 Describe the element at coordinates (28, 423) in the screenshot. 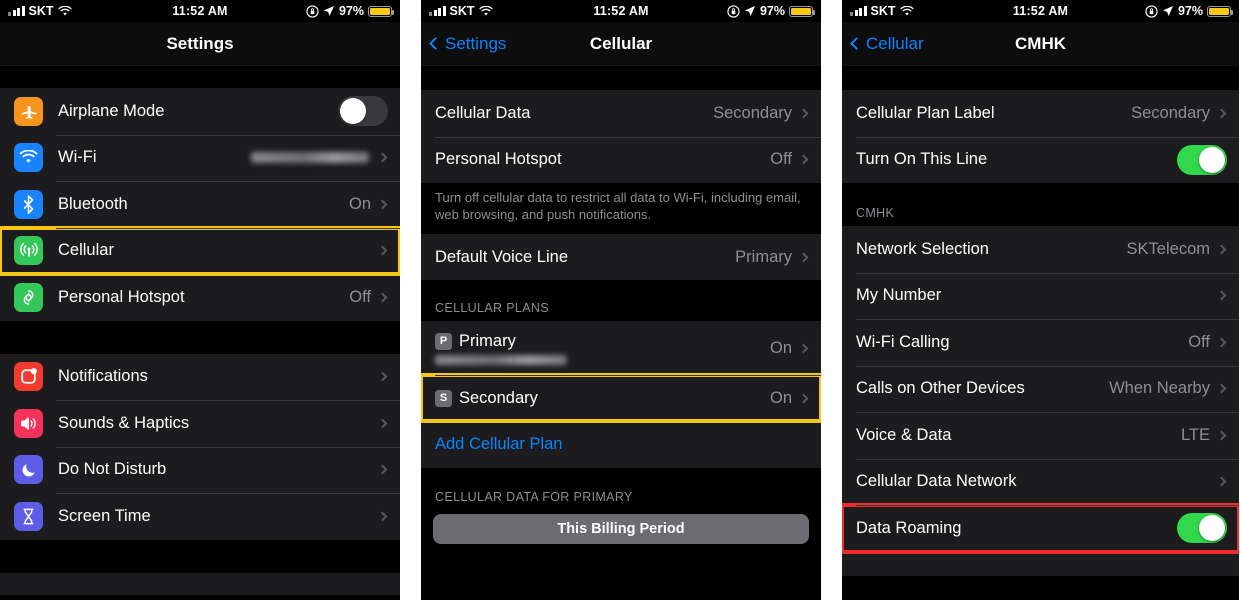

I see `sounds-haptics-icon` at that location.